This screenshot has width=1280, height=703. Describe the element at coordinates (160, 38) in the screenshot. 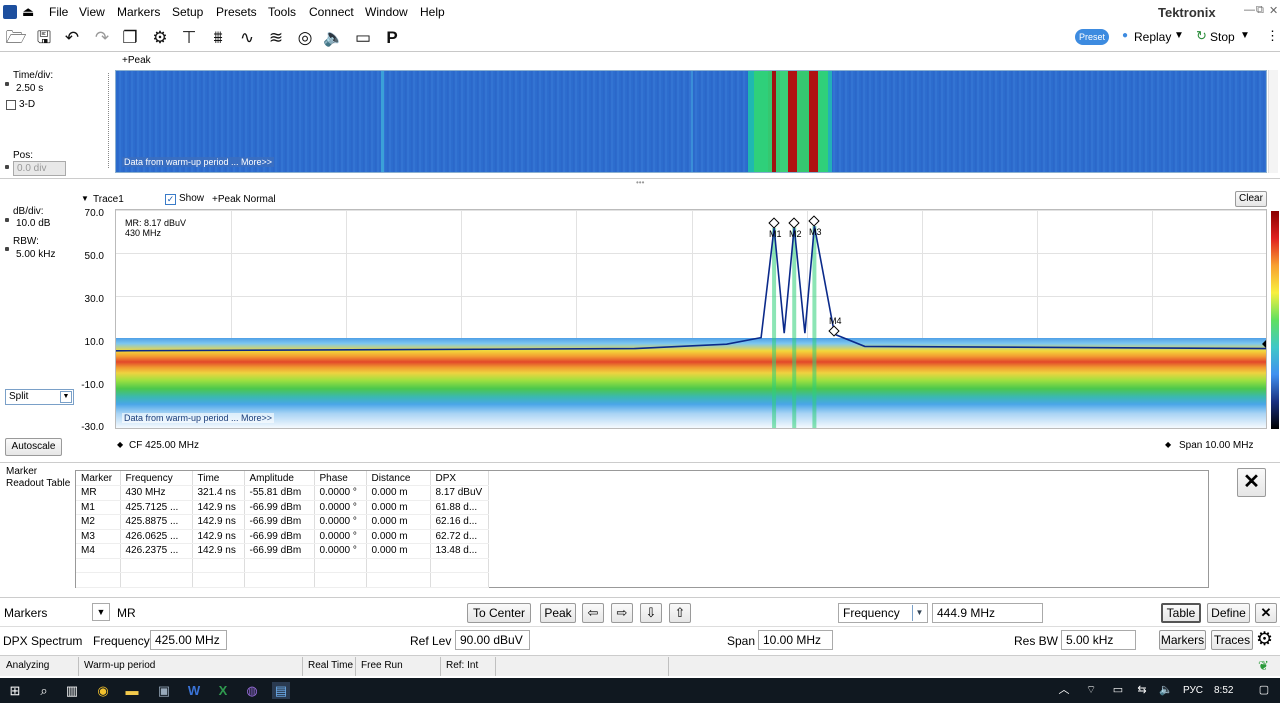

I see `gear-icon: ⚙` at that location.